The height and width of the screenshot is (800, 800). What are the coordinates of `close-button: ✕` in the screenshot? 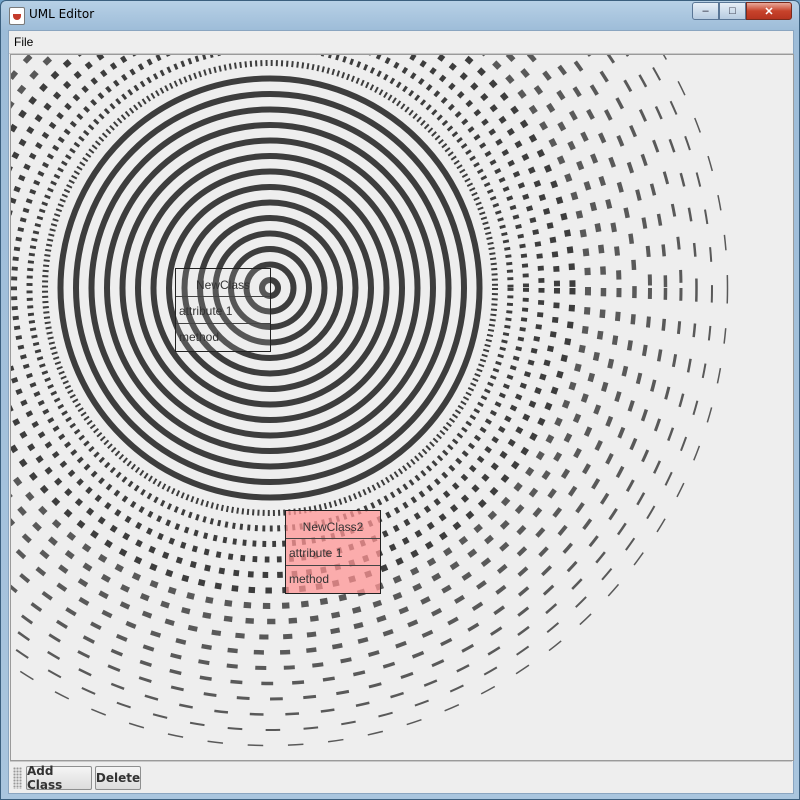 It's located at (769, 11).